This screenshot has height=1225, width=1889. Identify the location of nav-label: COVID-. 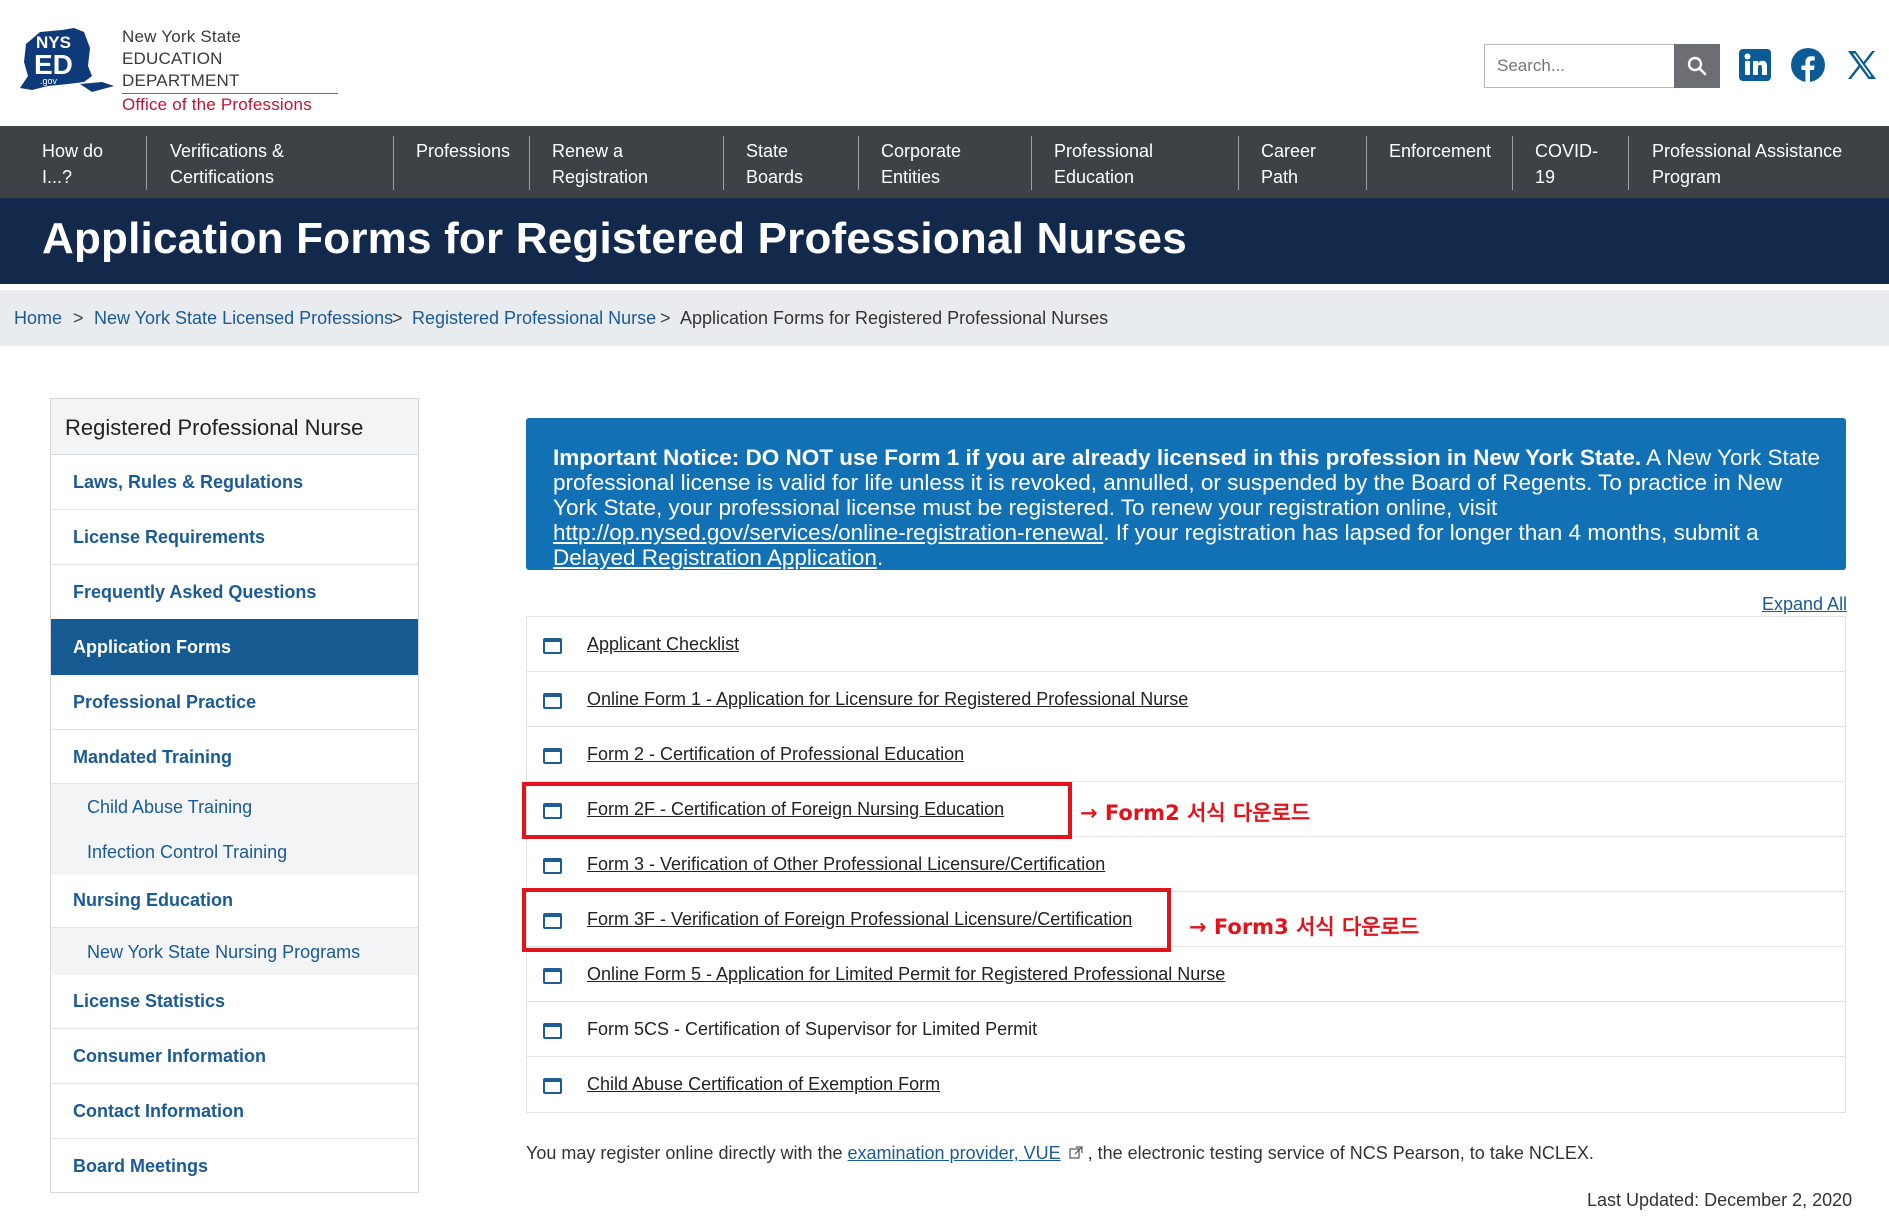
(1566, 151).